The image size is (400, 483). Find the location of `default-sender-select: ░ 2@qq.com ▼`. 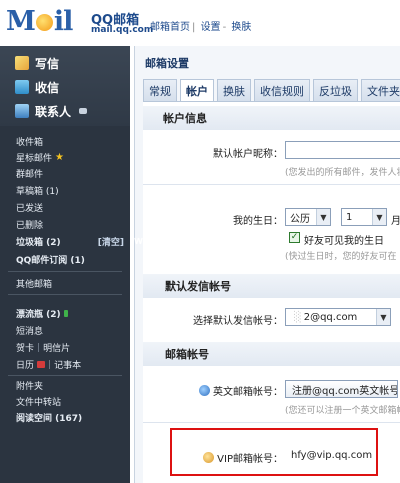

default-sender-select: ░ 2@qq.com ▼ is located at coordinates (338, 317).